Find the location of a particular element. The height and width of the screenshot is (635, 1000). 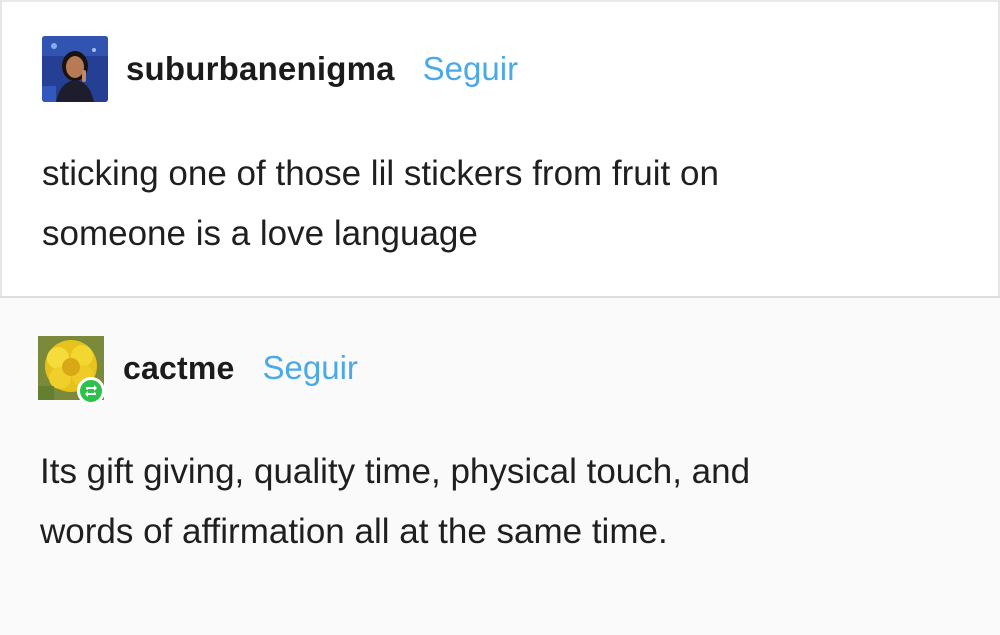

post-header: cactme Seguir is located at coordinates (198, 370).